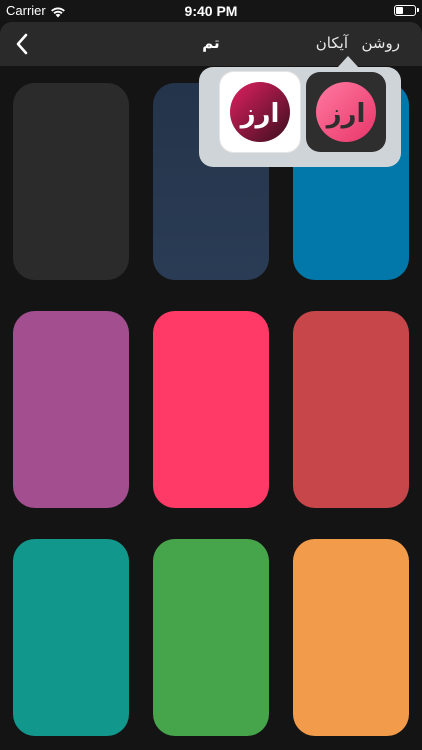 The height and width of the screenshot is (750, 422). I want to click on icon-picker-popover: ارز ارز, so click(300, 117).